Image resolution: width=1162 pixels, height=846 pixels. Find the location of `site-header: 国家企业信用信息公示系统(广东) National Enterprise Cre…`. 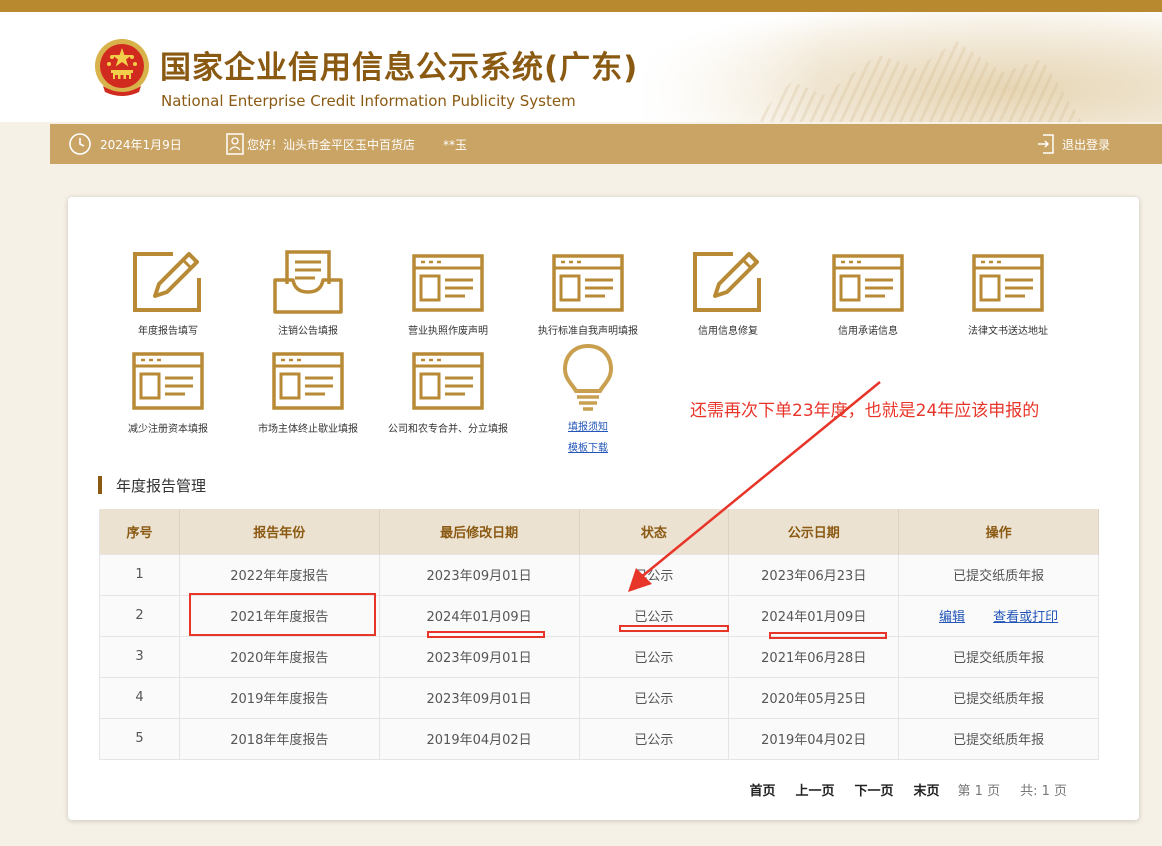

site-header: 国家企业信用信息公示系统(广东) National Enterprise Cre… is located at coordinates (581, 67).